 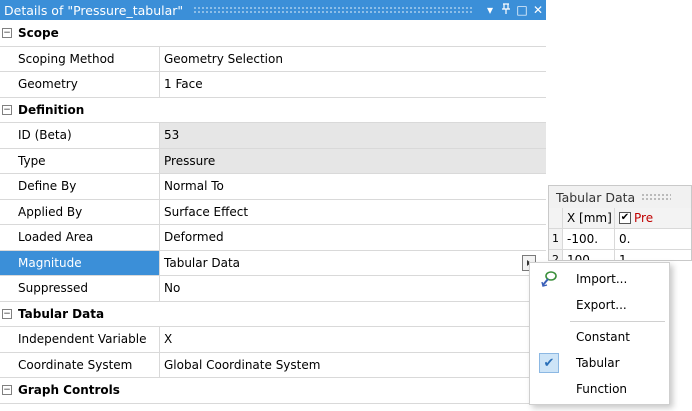 I want to click on column-checkbox: ✔, so click(x=625, y=218).